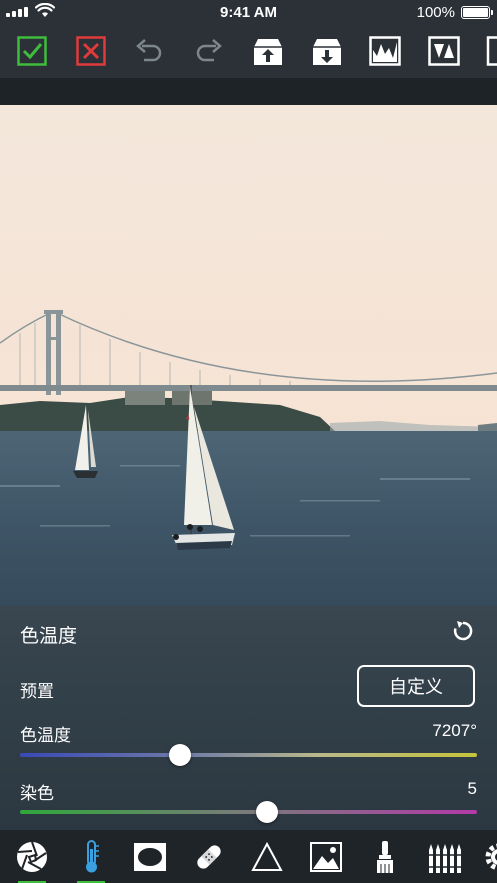  What do you see at coordinates (188, 418) in the screenshot?
I see `svg-text: 4` at bounding box center [188, 418].